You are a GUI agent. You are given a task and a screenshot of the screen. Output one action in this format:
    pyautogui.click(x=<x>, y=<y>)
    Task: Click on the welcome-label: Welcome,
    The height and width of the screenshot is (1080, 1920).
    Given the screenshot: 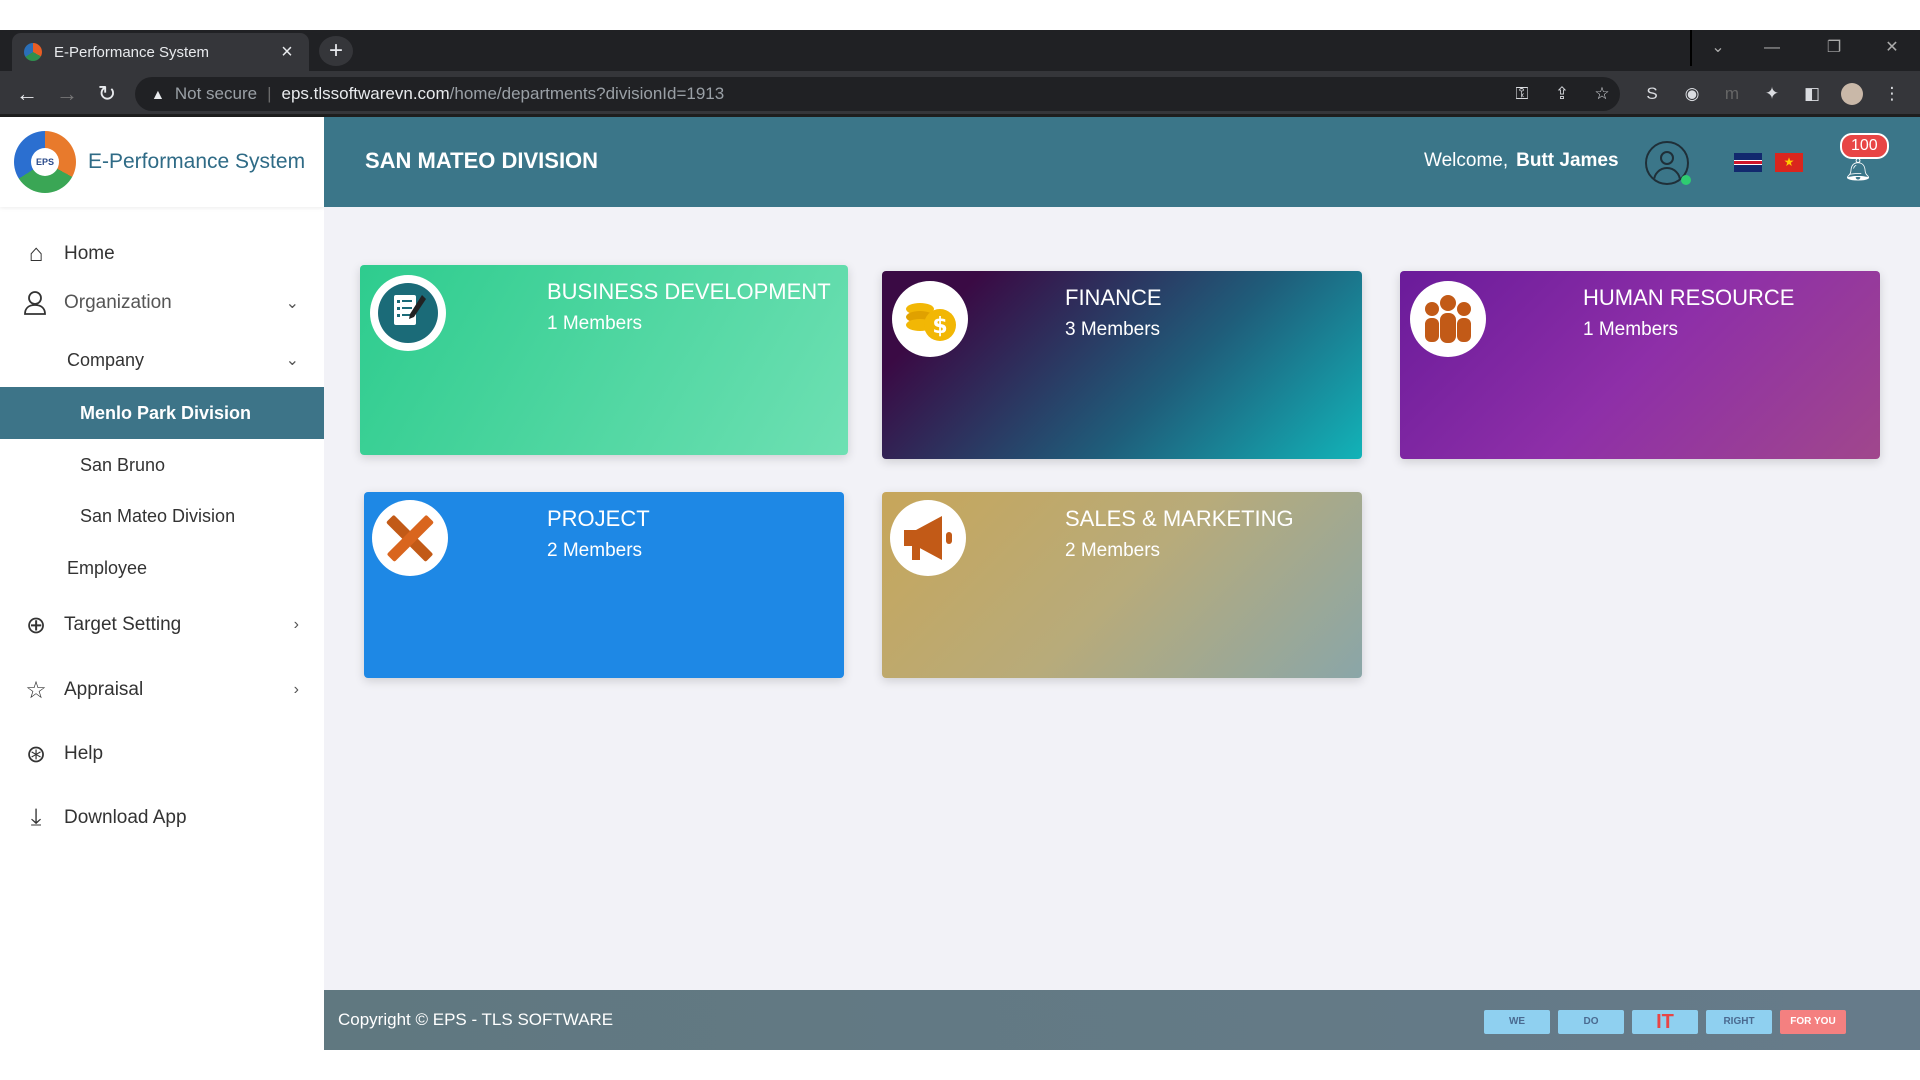 What is the action you would take?
    pyautogui.click(x=1466, y=160)
    